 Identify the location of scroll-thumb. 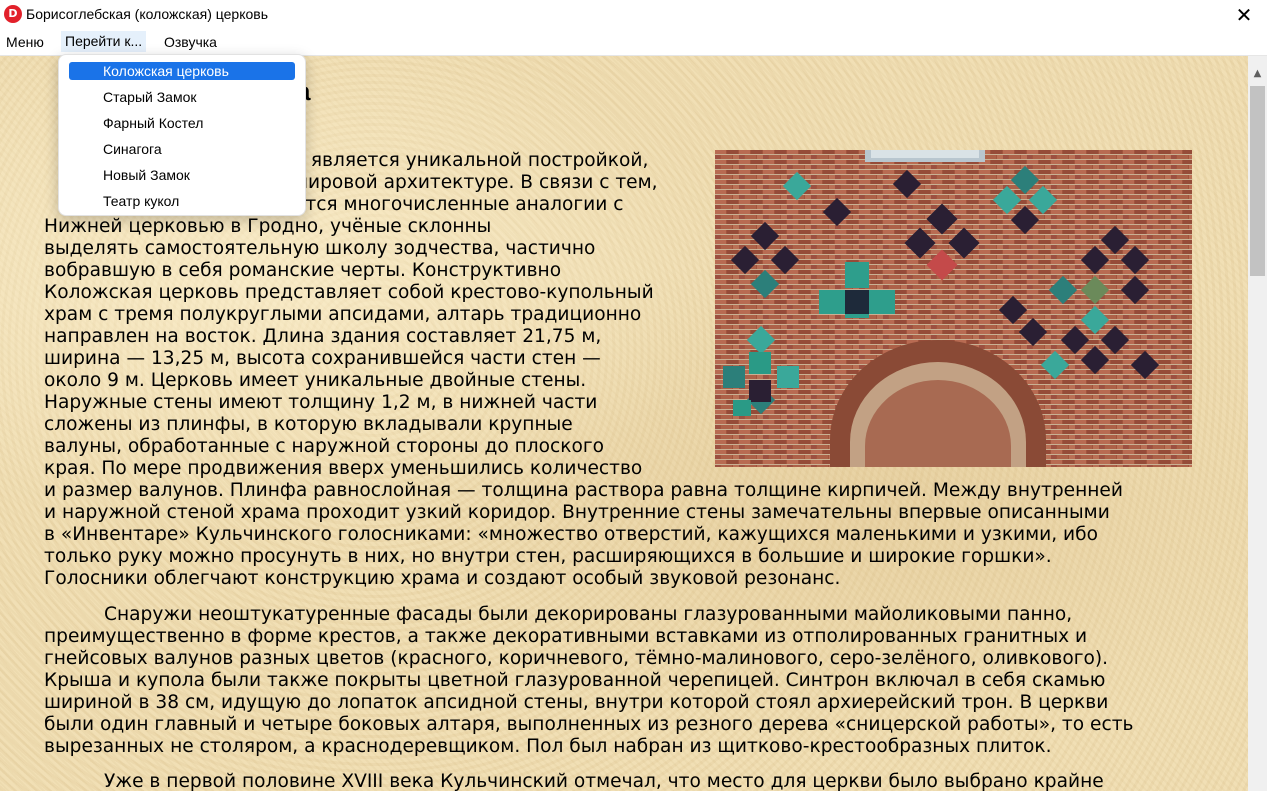
(1257, 181).